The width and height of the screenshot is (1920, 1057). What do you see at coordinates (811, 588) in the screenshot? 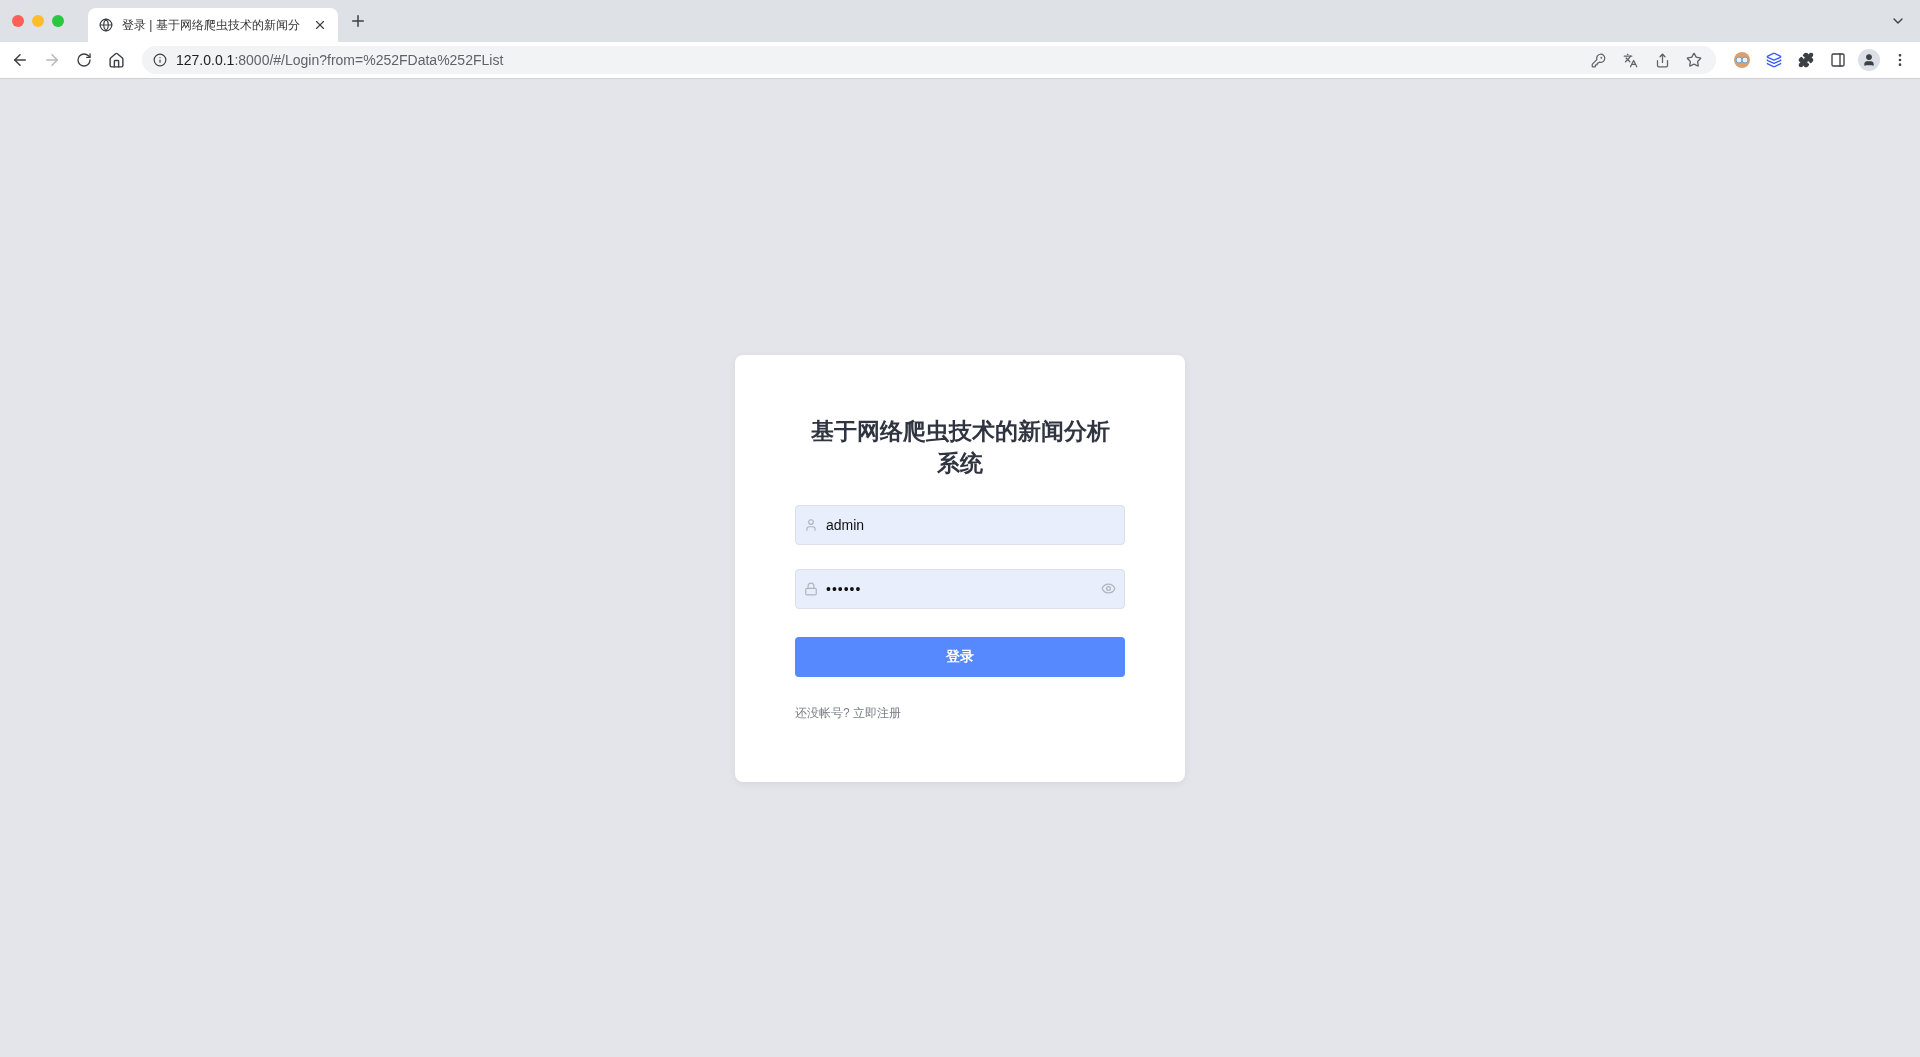
I see `lock-icon` at bounding box center [811, 588].